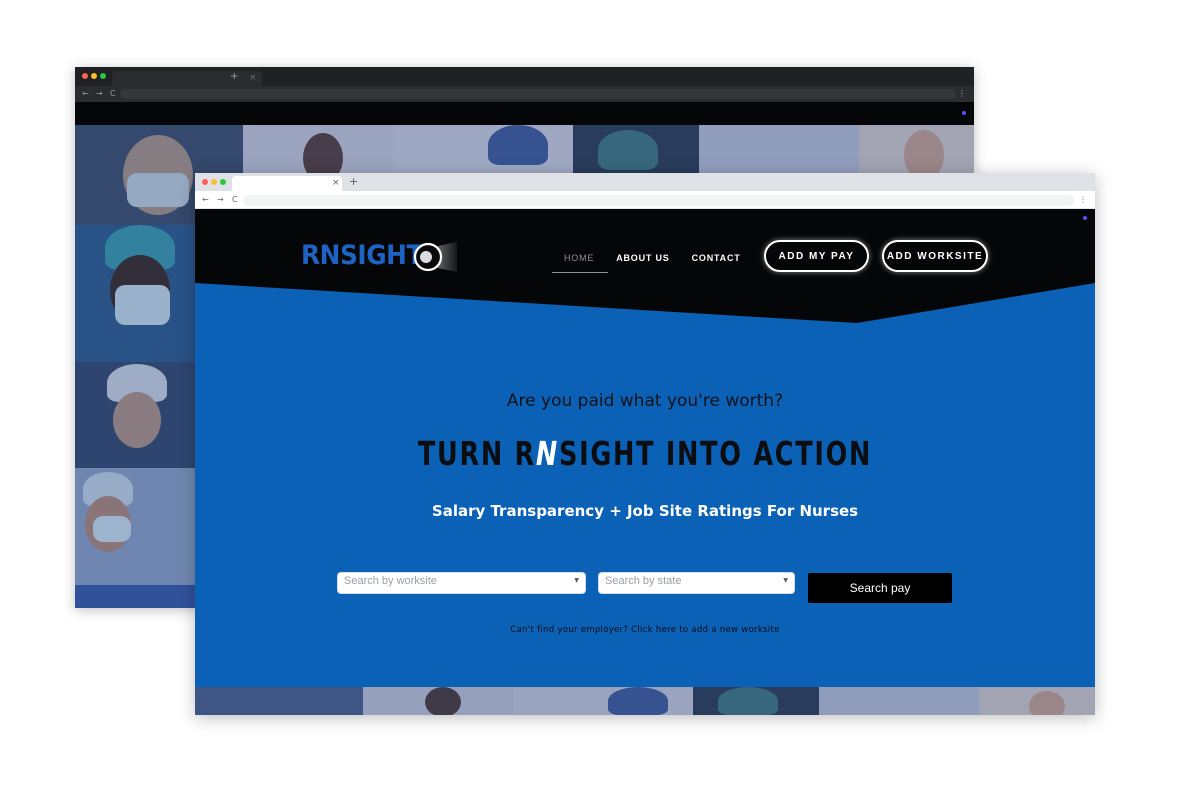 The width and height of the screenshot is (1200, 800). I want to click on add-worksite-button: ADD WORKSITE, so click(935, 256).